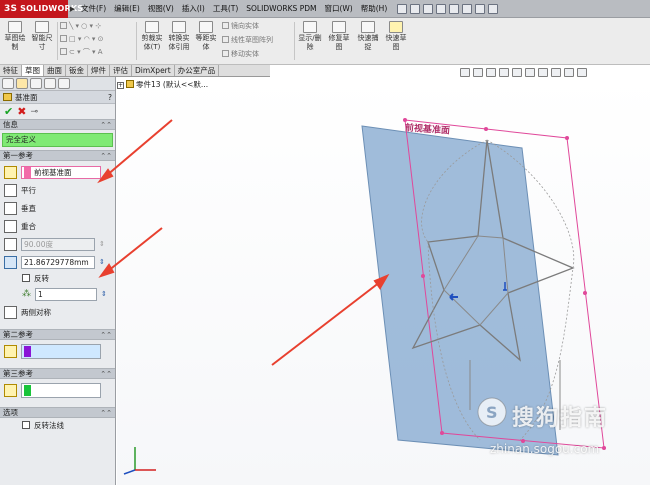 The width and height of the screenshot is (650, 485). What do you see at coordinates (560, 418) in the screenshot?
I see `watermark-text: 搜狗指南` at bounding box center [560, 418].